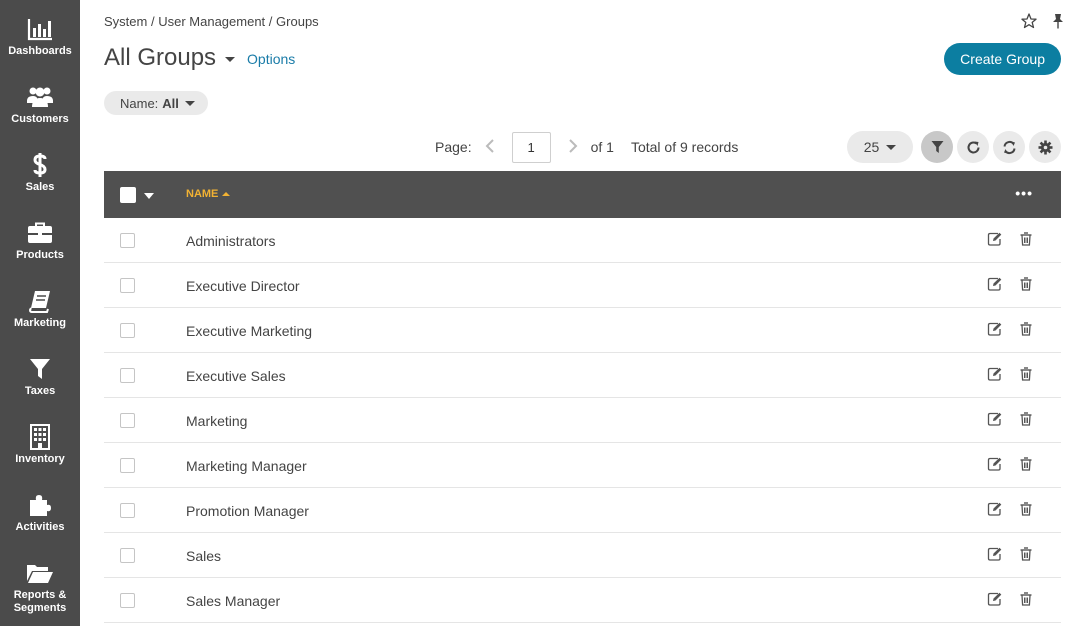 The width and height of the screenshot is (1079, 626). Describe the element at coordinates (40, 459) in the screenshot. I see `sidebar-item-label: Inventory` at that location.